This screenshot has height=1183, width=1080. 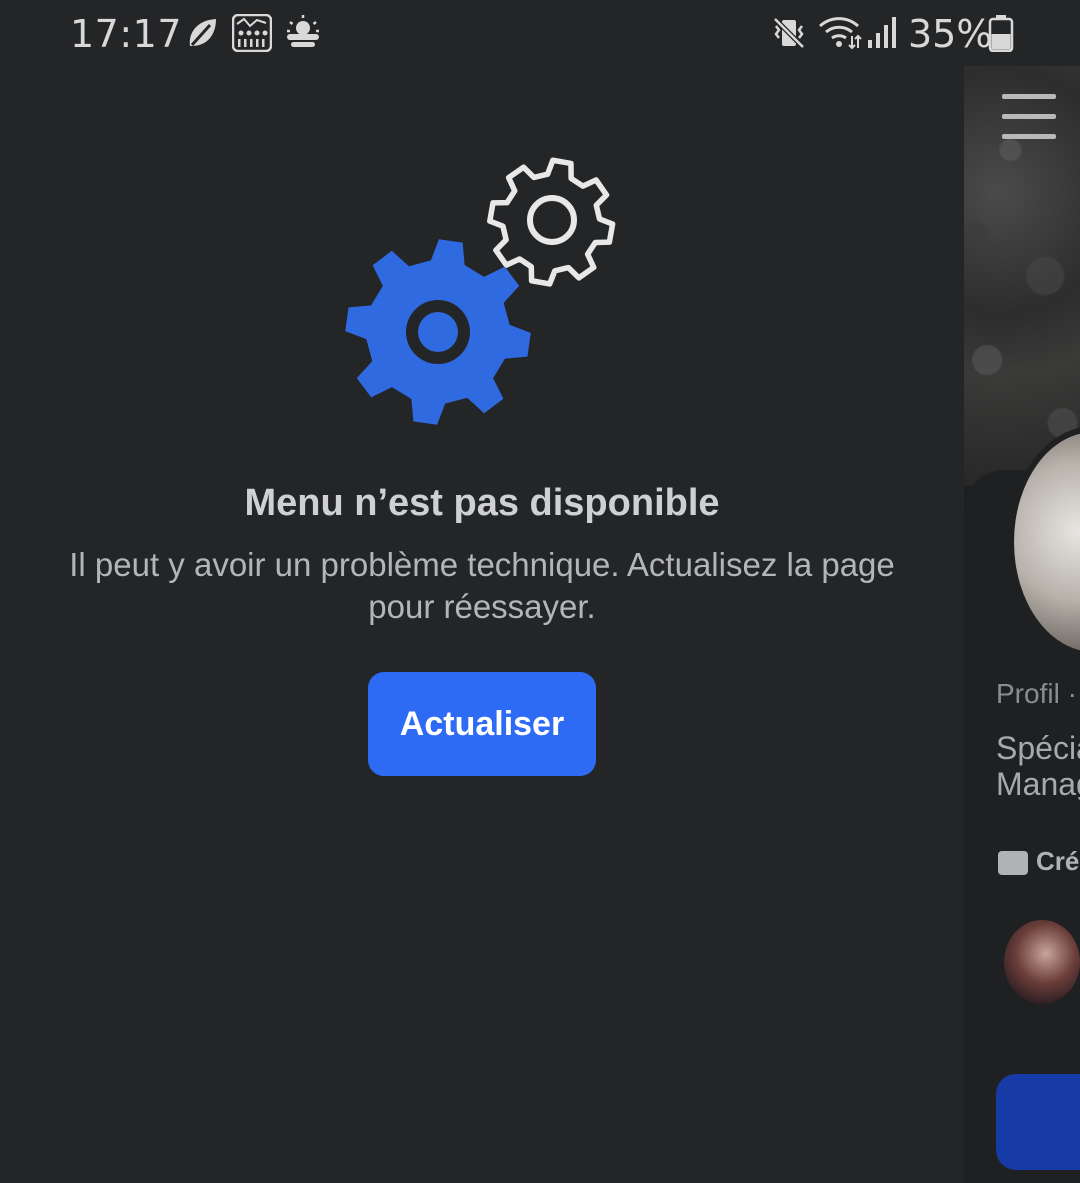 What do you see at coordinates (540, 34) in the screenshot?
I see `status-bar: 17:17 35%` at bounding box center [540, 34].